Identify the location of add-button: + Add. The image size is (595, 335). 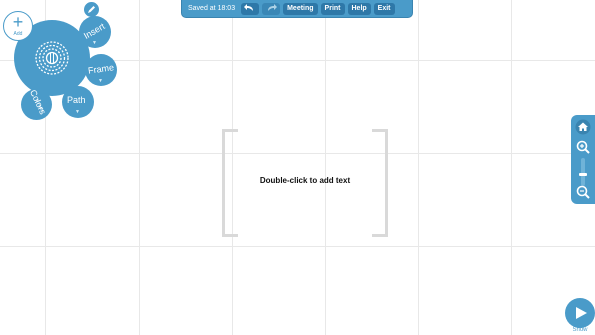
(18, 26).